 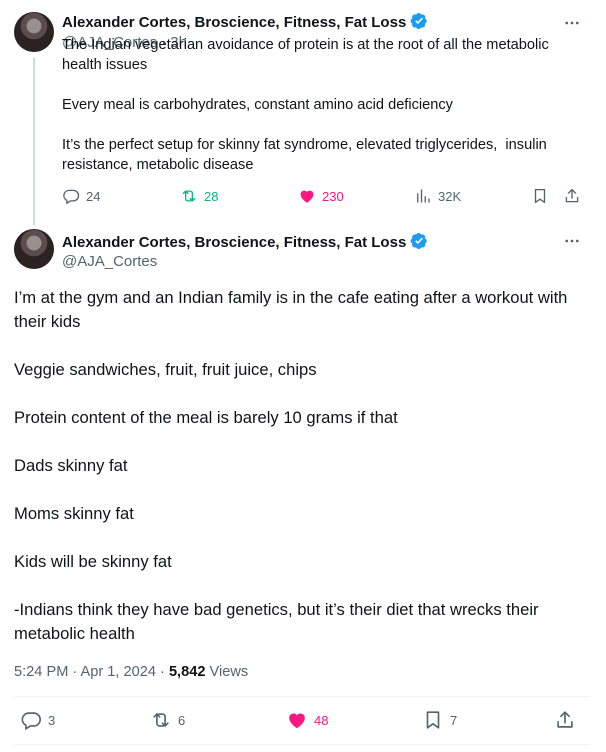 I want to click on repost-count: 6, so click(x=182, y=720).